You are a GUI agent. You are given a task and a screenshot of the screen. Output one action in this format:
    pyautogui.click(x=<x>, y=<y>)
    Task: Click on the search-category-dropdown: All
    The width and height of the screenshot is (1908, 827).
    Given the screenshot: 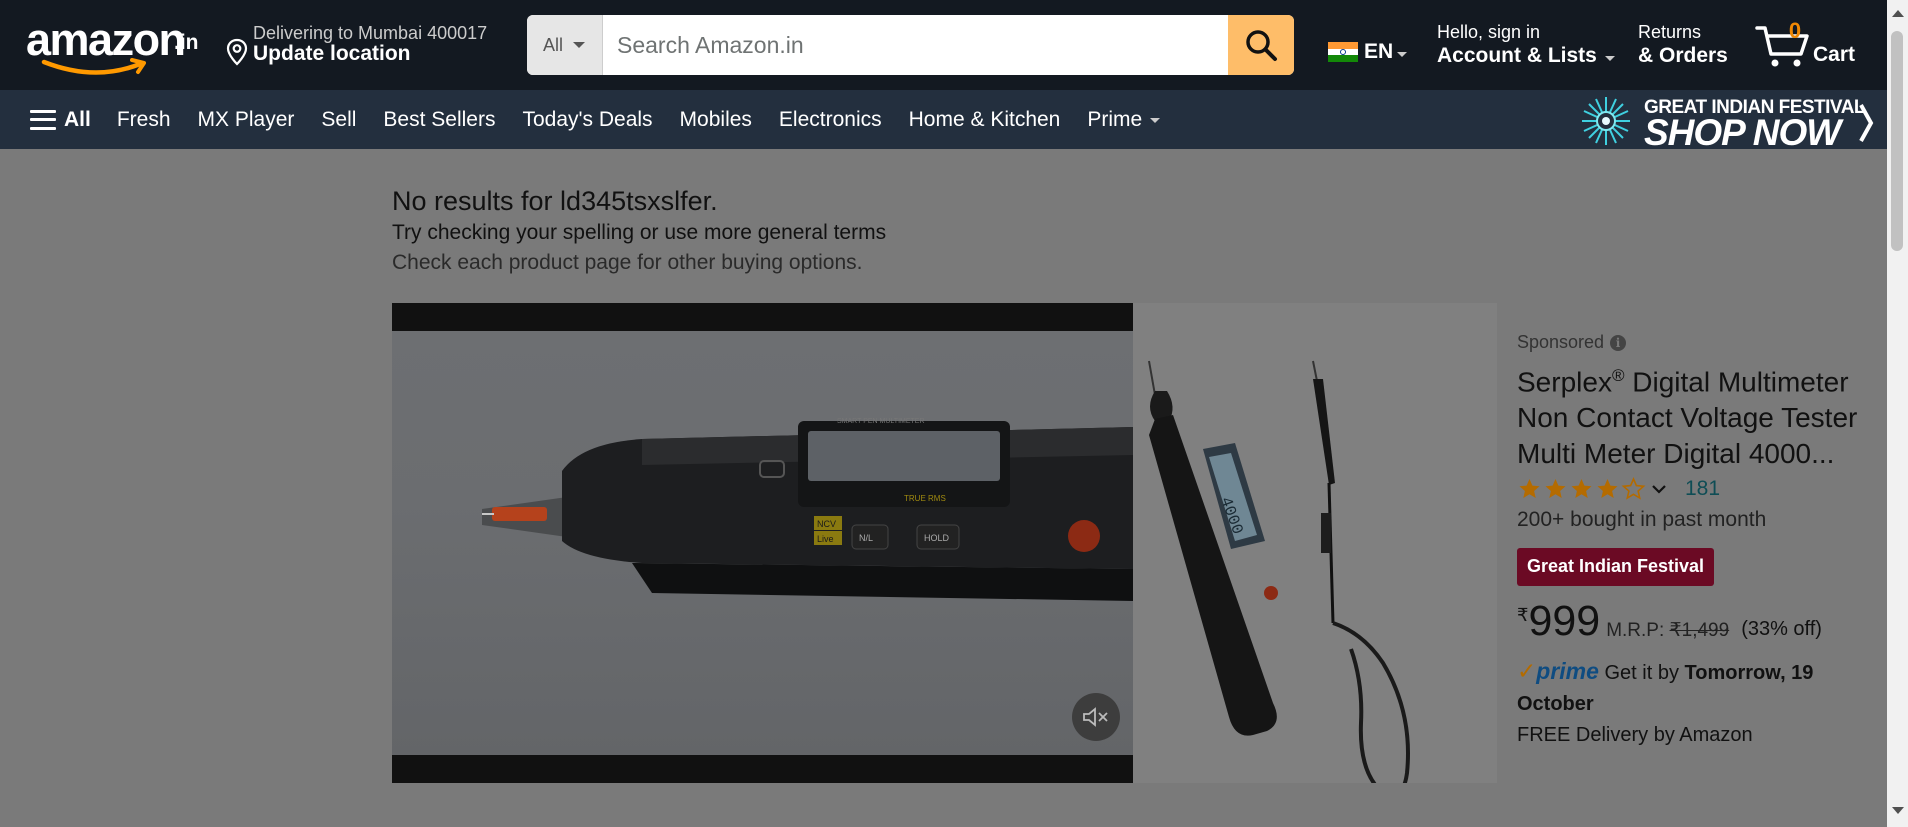 What is the action you would take?
    pyautogui.click(x=565, y=45)
    